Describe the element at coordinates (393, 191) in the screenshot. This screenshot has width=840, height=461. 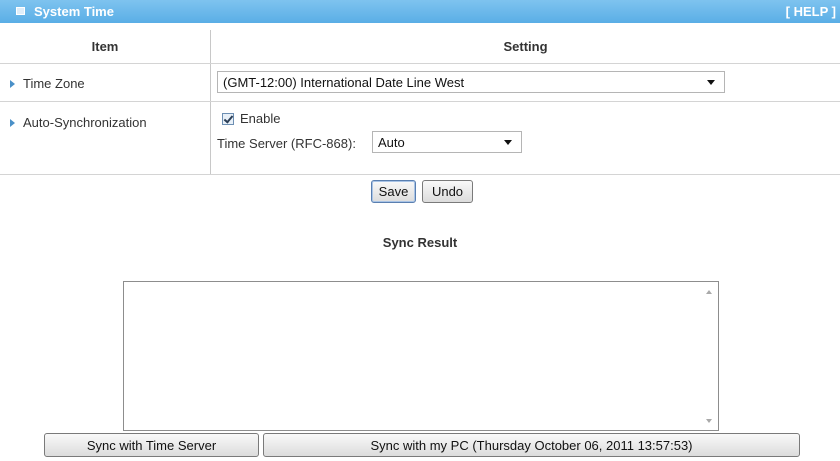
I see `save-button: Save` at that location.